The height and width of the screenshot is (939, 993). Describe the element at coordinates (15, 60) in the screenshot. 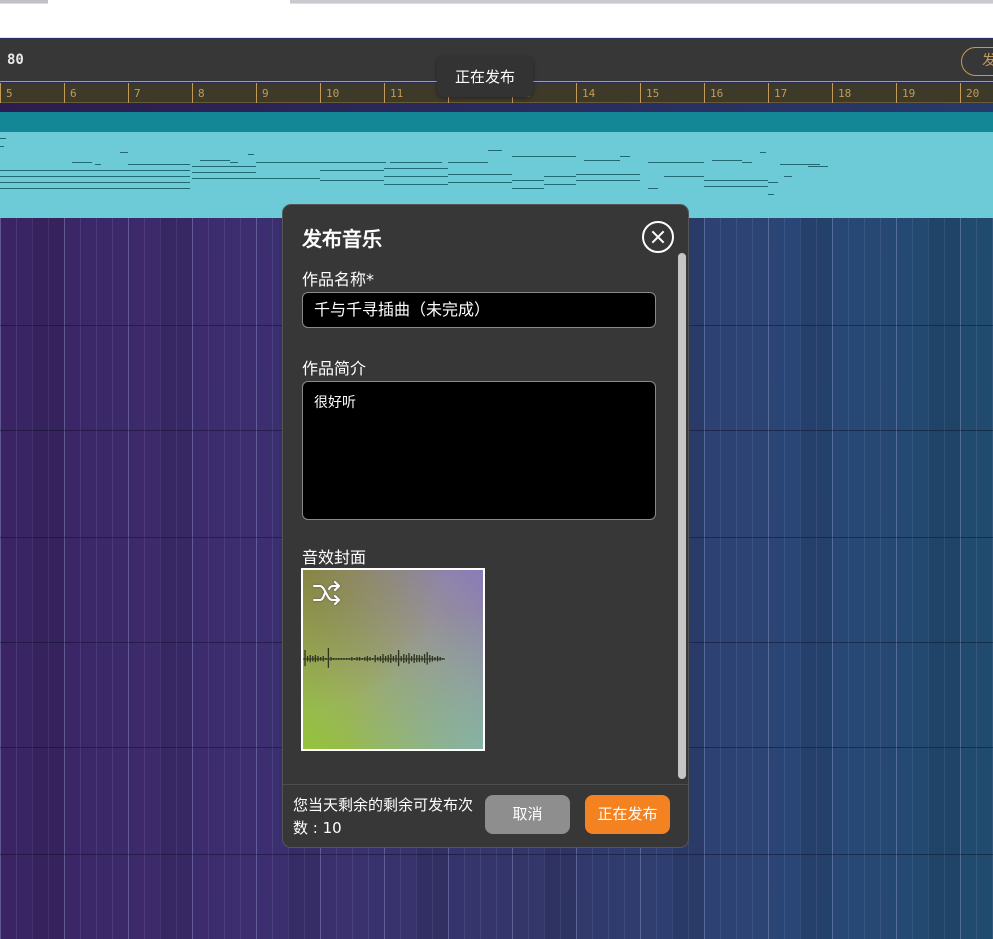

I see `tempo-value: 80` at that location.